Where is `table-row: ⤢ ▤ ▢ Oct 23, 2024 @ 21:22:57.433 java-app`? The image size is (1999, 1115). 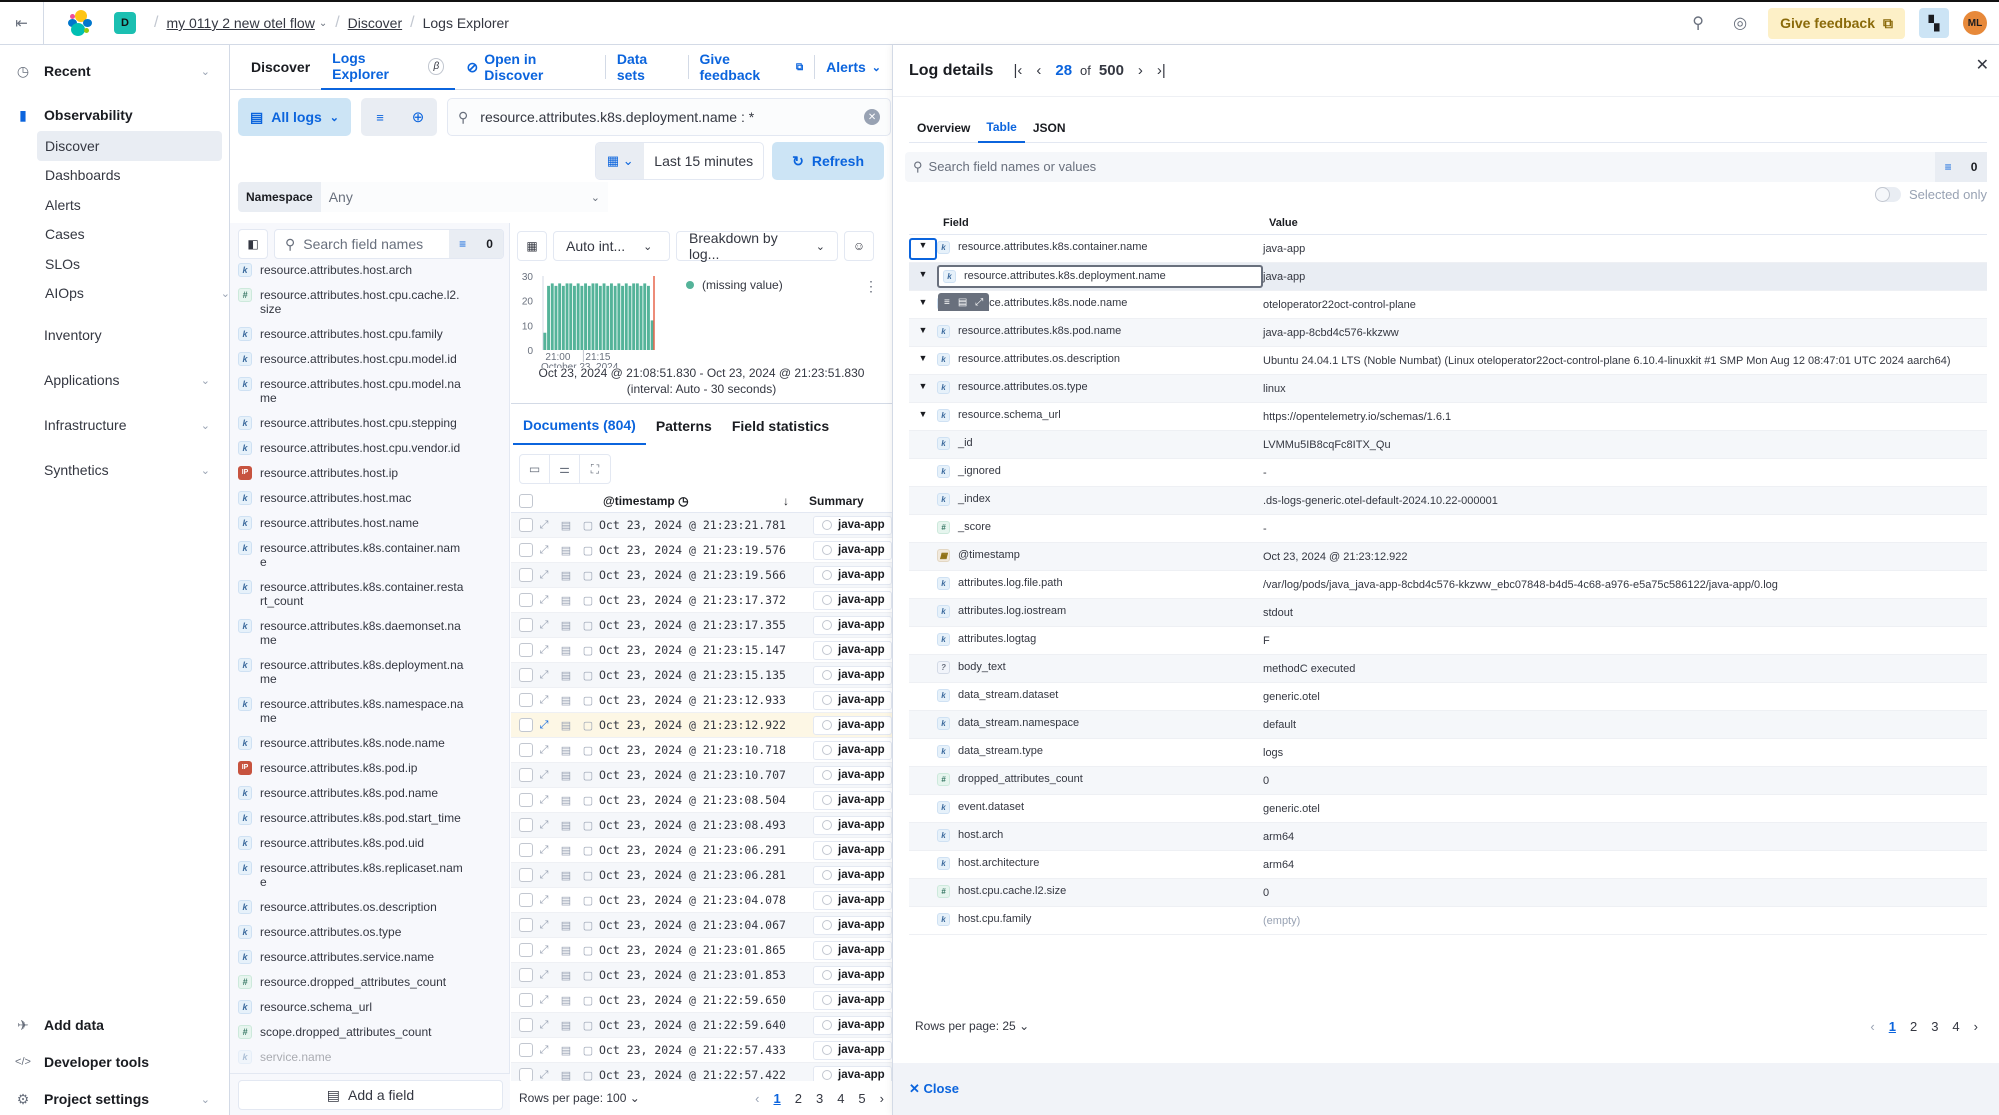
table-row: ⤢ ▤ ▢ Oct 23, 2024 @ 21:22:57.433 java-app is located at coordinates (701, 1050).